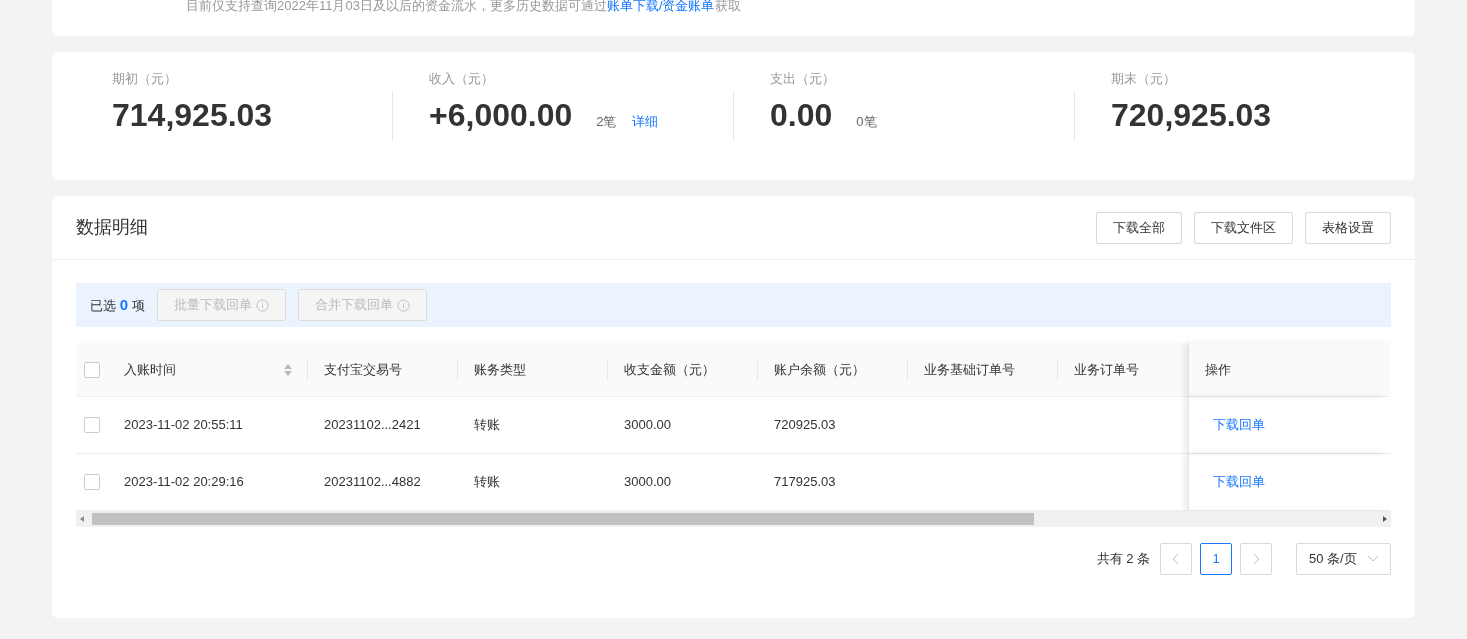  Describe the element at coordinates (1106, 369) in the screenshot. I see `column-header: 业务订单号` at that location.